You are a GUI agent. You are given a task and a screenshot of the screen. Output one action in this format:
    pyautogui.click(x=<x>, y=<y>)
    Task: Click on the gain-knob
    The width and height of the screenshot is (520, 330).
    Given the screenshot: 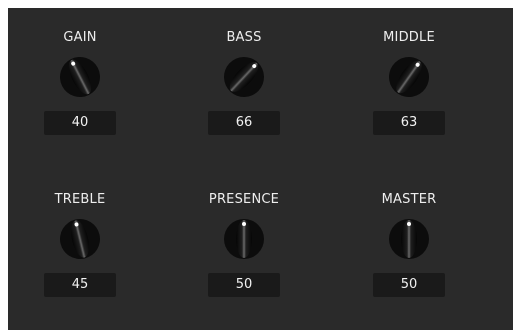 What is the action you would take?
    pyautogui.click(x=80, y=77)
    